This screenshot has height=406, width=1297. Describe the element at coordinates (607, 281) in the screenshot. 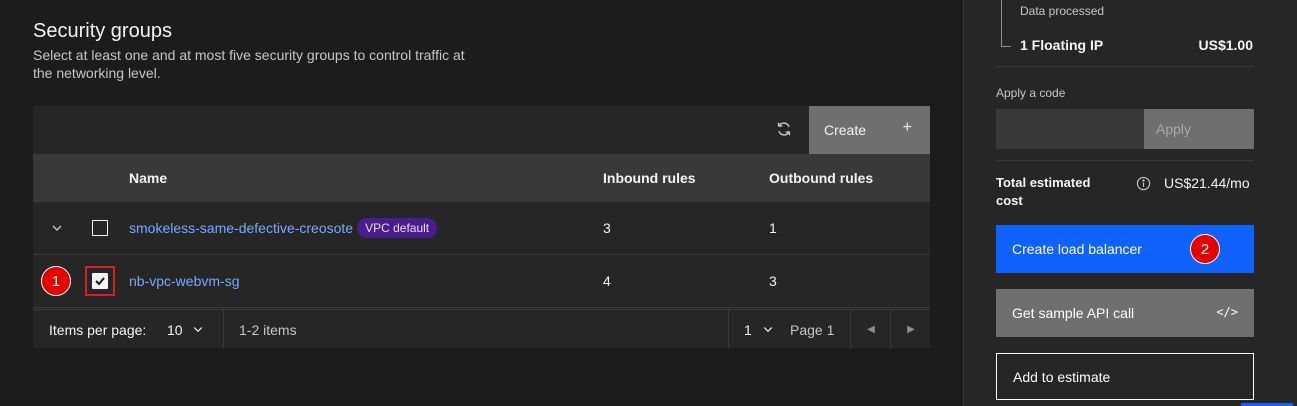

I see `inbound-rules-cell: 4` at that location.